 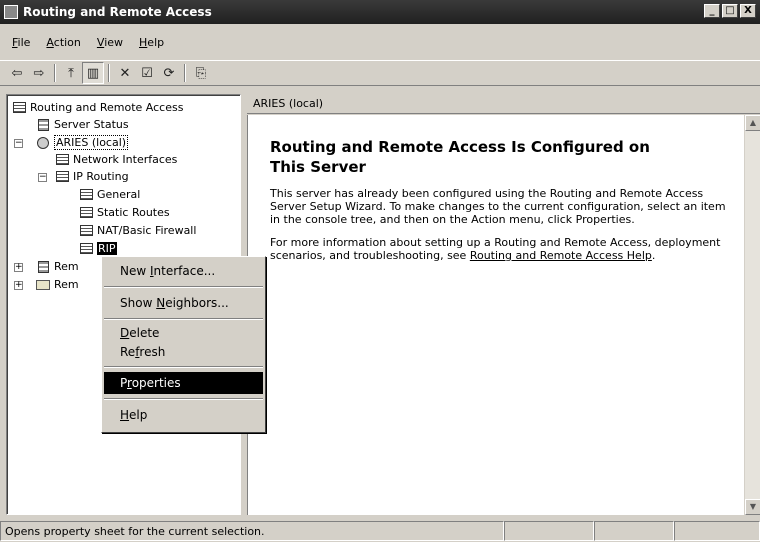 I want to click on properties-icon: ☑, so click(x=147, y=73).